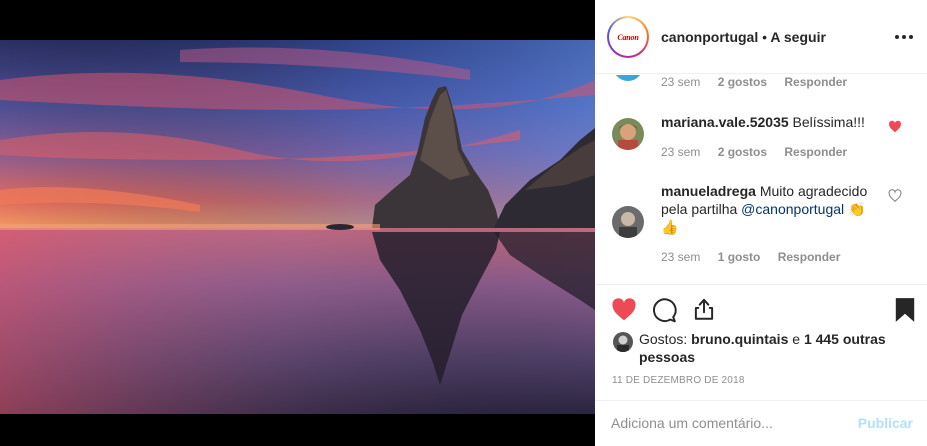  I want to click on profile-avatar-inner: Canon, so click(628, 37).